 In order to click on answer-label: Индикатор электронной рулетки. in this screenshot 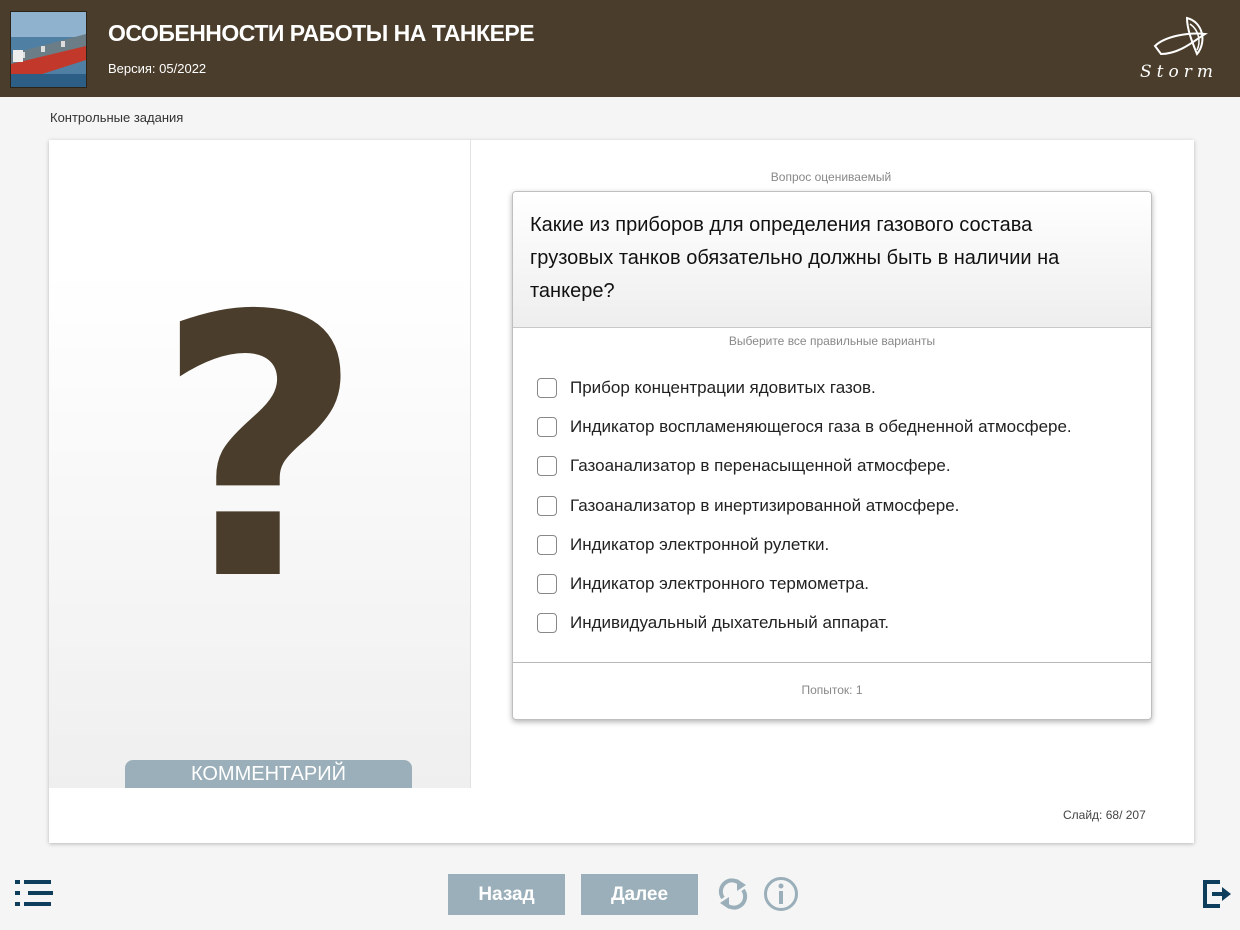, I will do `click(700, 544)`.